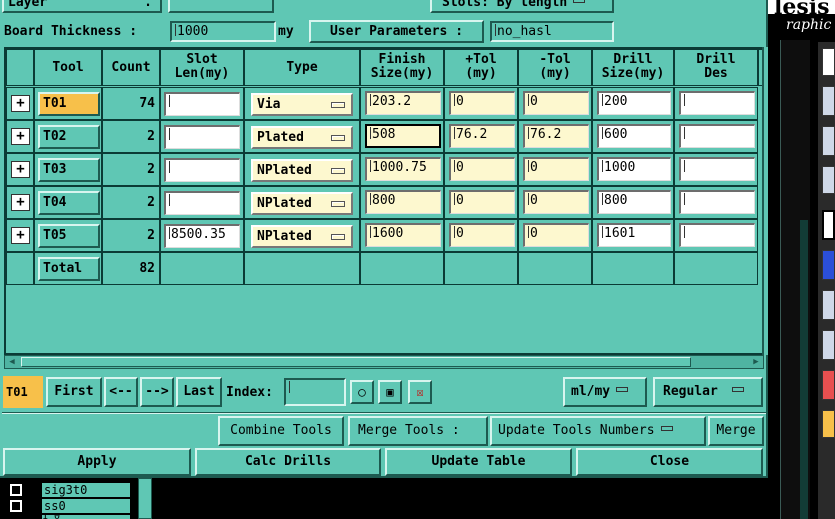 The image size is (835, 519). What do you see at coordinates (736, 431) in the screenshot?
I see `merge-button: Merge` at bounding box center [736, 431].